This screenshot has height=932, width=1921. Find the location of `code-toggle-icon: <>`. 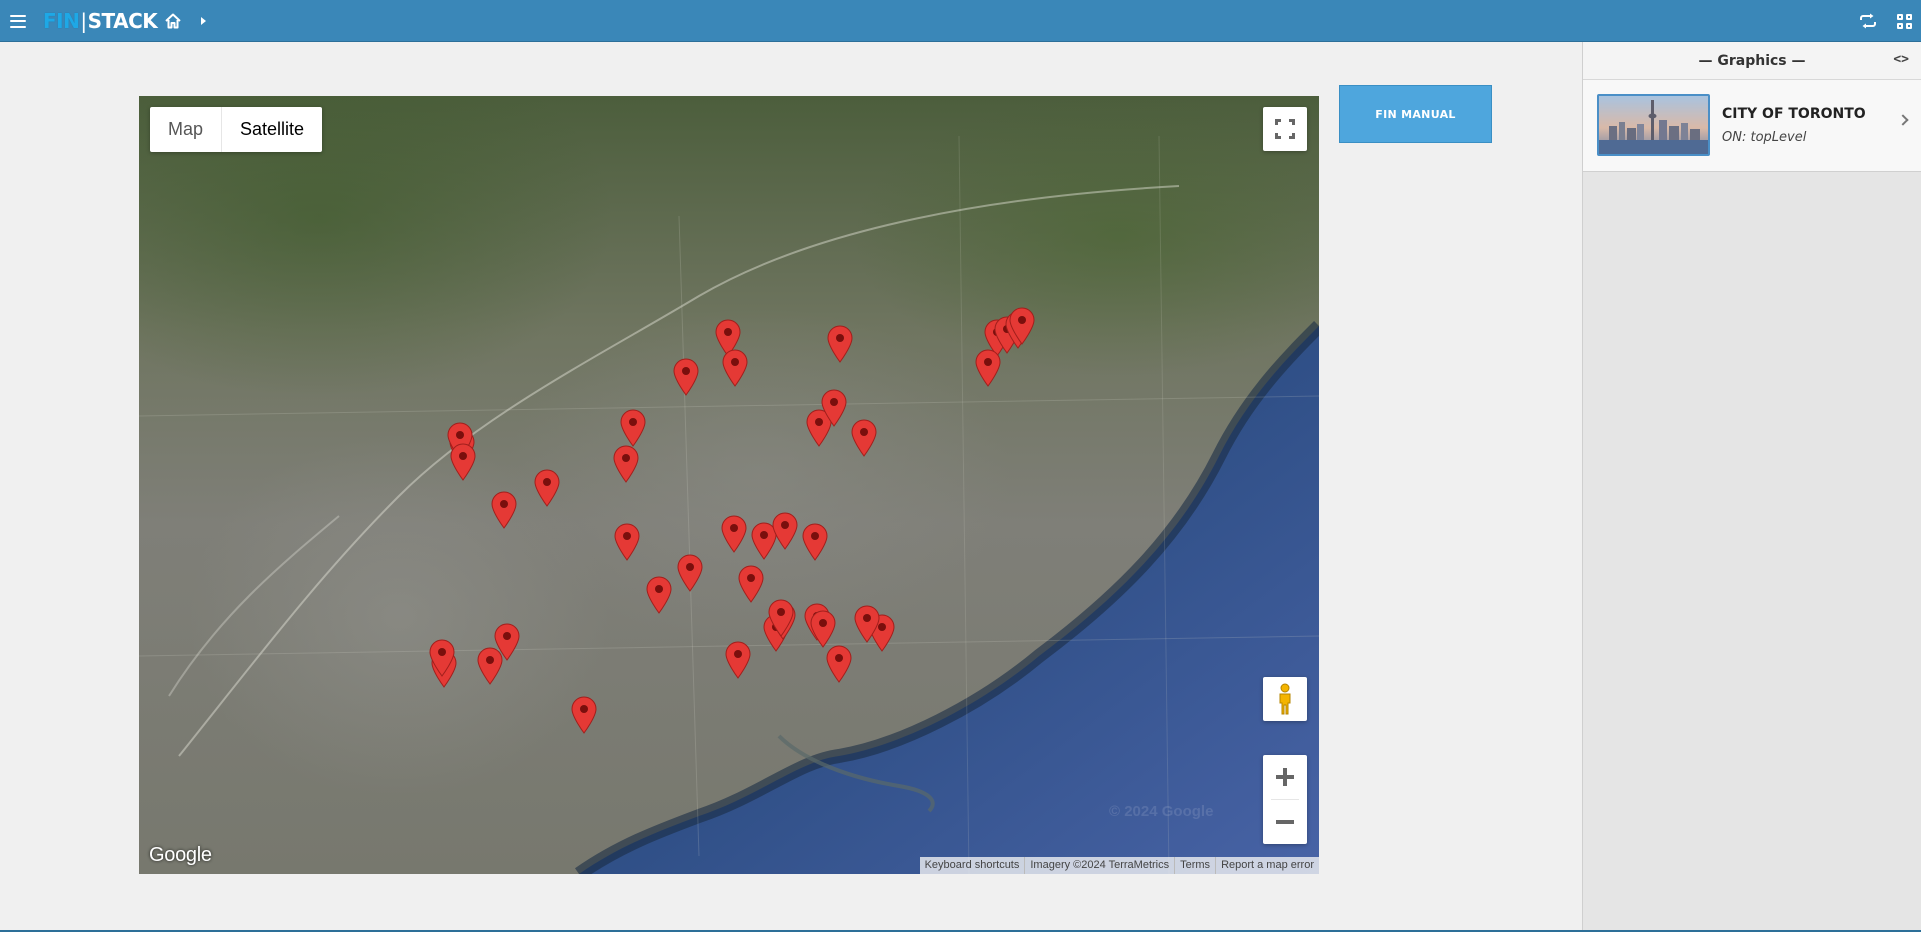

code-toggle-icon: <> is located at coordinates (1901, 59).